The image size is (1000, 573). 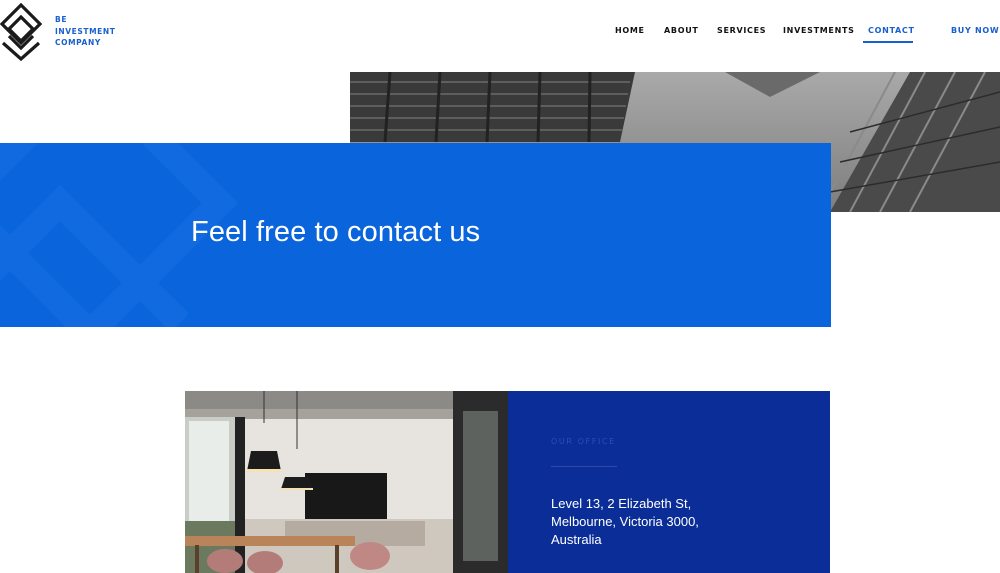 I want to click on brand-line: INVESTMENT, so click(x=85, y=31).